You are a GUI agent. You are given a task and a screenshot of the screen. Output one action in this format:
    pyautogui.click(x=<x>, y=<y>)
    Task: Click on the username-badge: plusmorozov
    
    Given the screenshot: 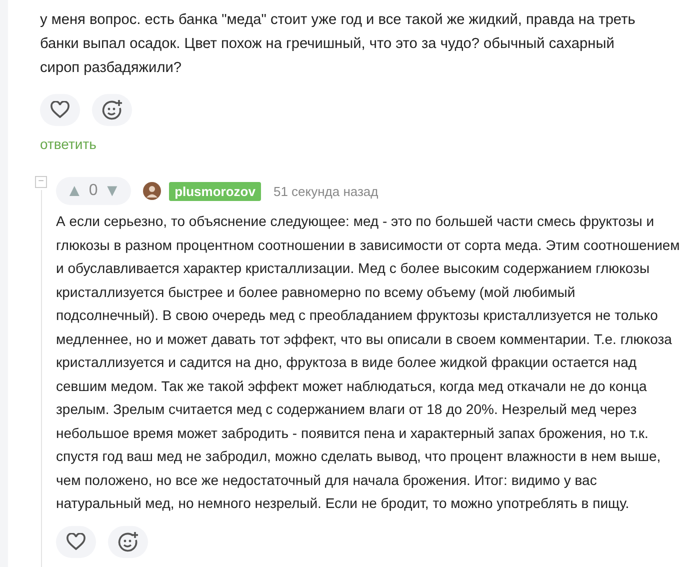 What is the action you would take?
    pyautogui.click(x=215, y=191)
    